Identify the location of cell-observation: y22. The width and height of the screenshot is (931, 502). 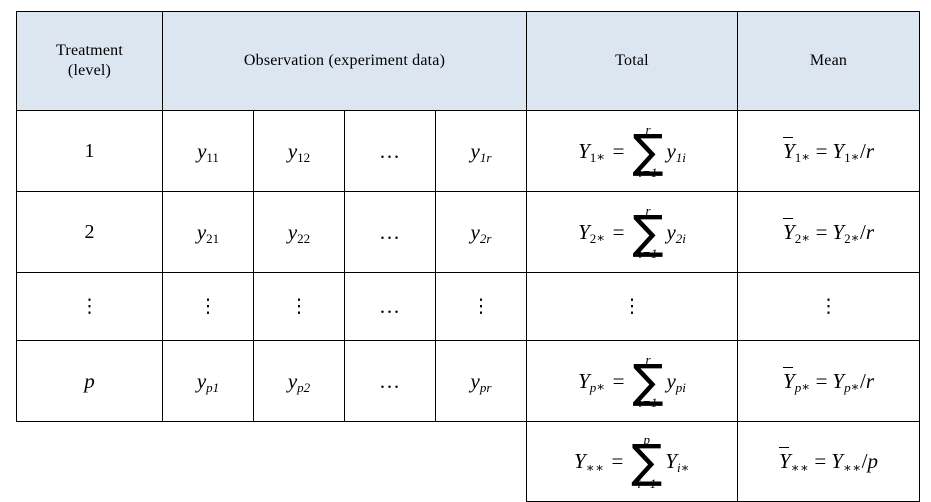
(299, 232).